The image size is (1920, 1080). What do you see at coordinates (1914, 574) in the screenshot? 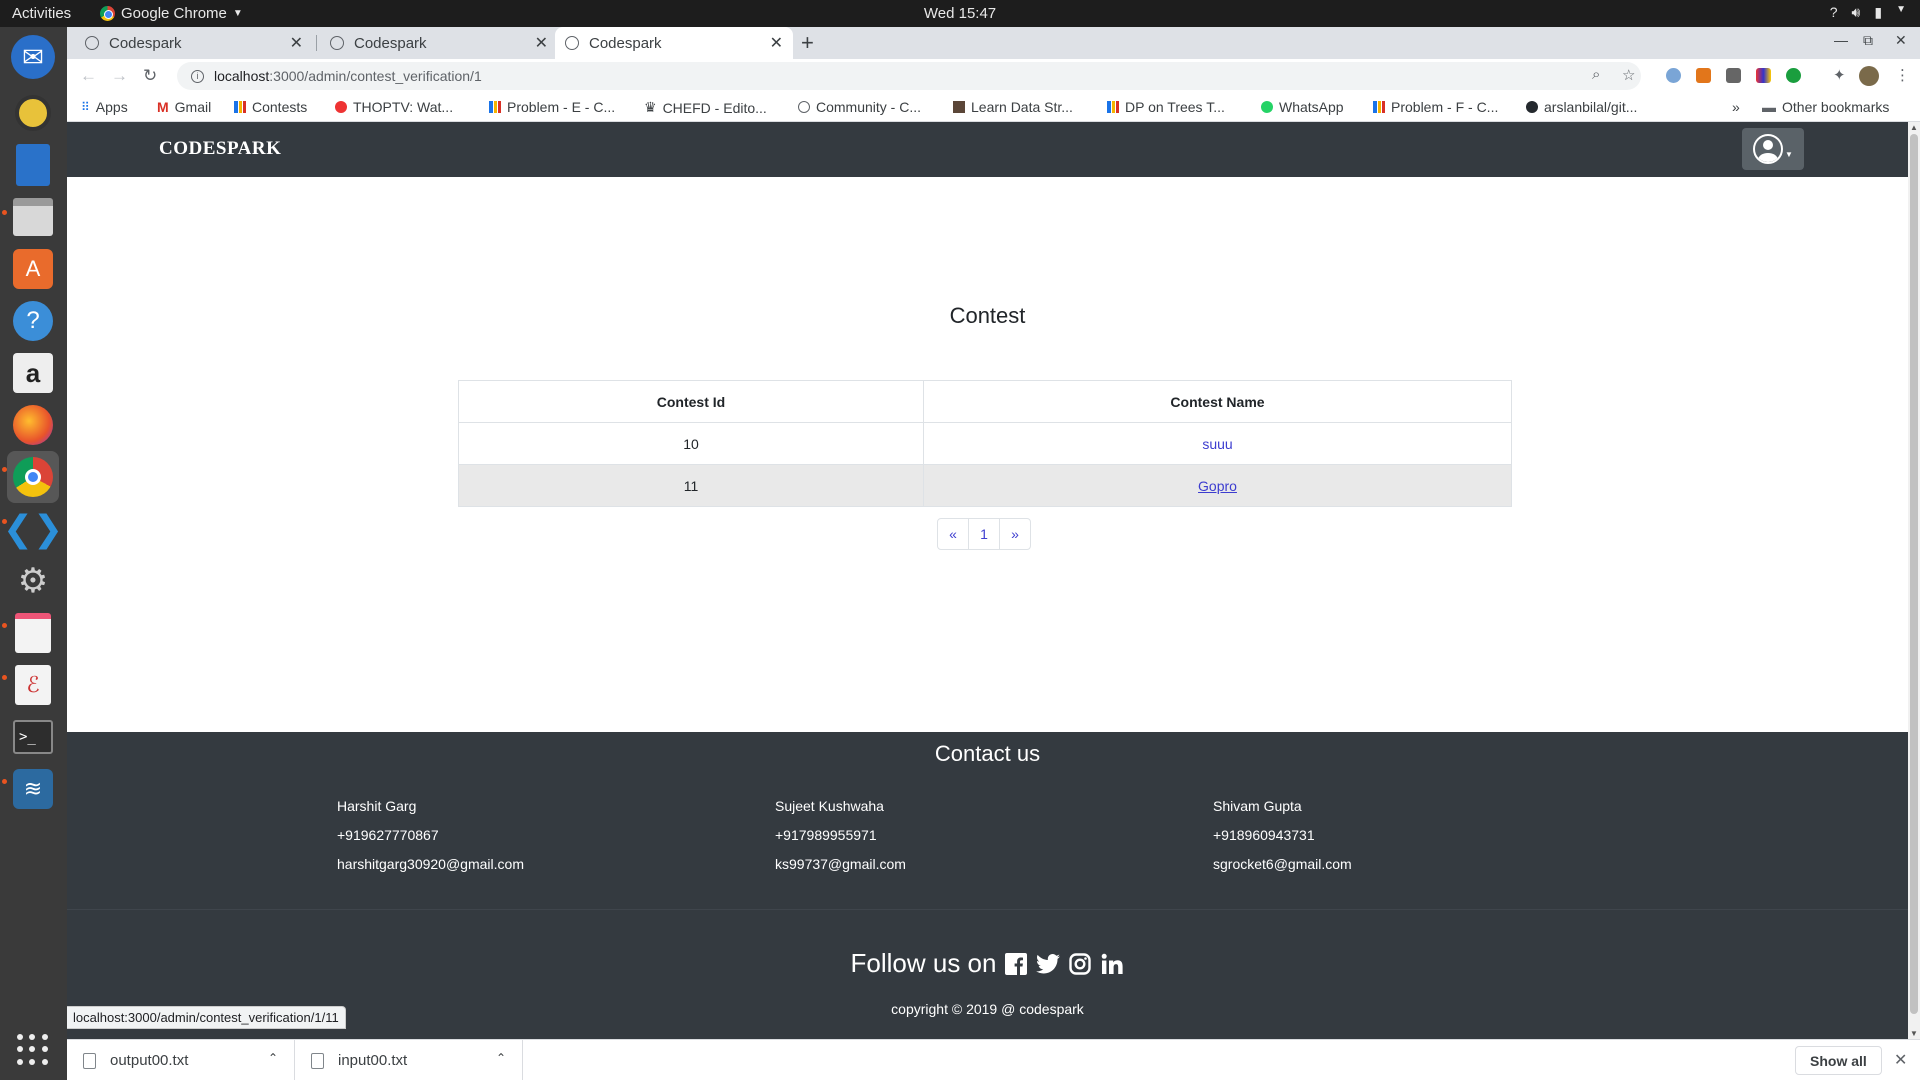
I see `scrollbar-thumb` at bounding box center [1914, 574].